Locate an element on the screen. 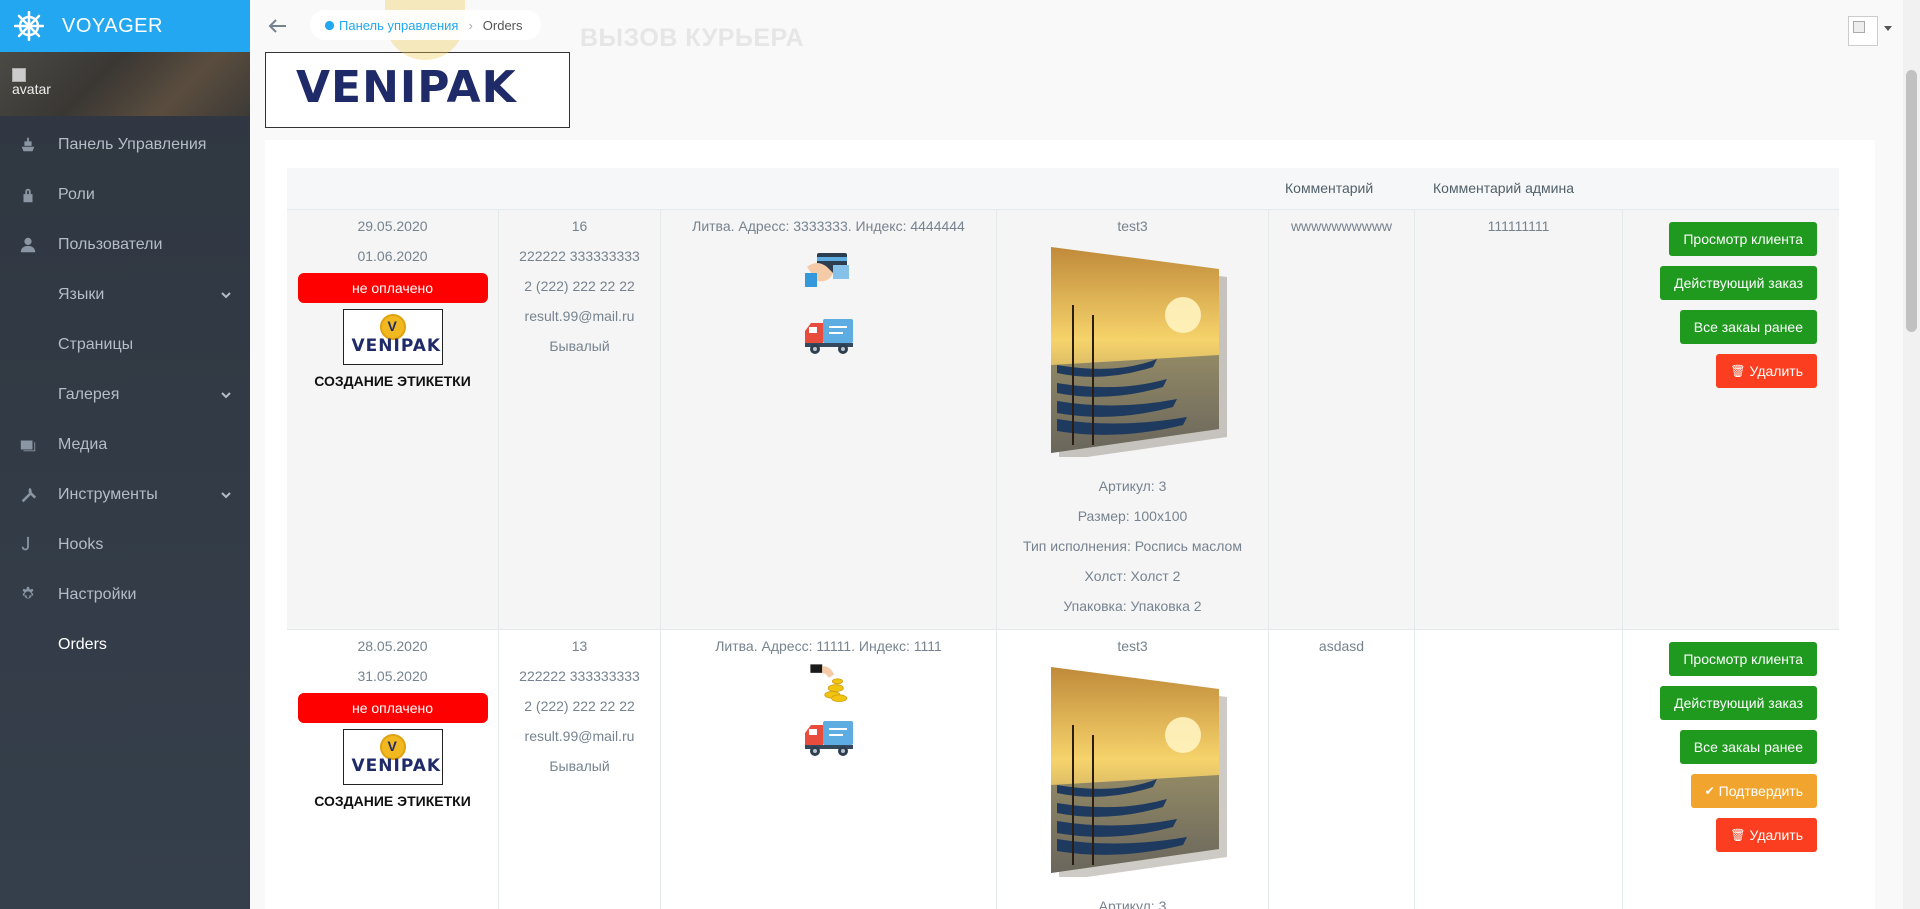  product-name: test3 is located at coordinates (1132, 226).